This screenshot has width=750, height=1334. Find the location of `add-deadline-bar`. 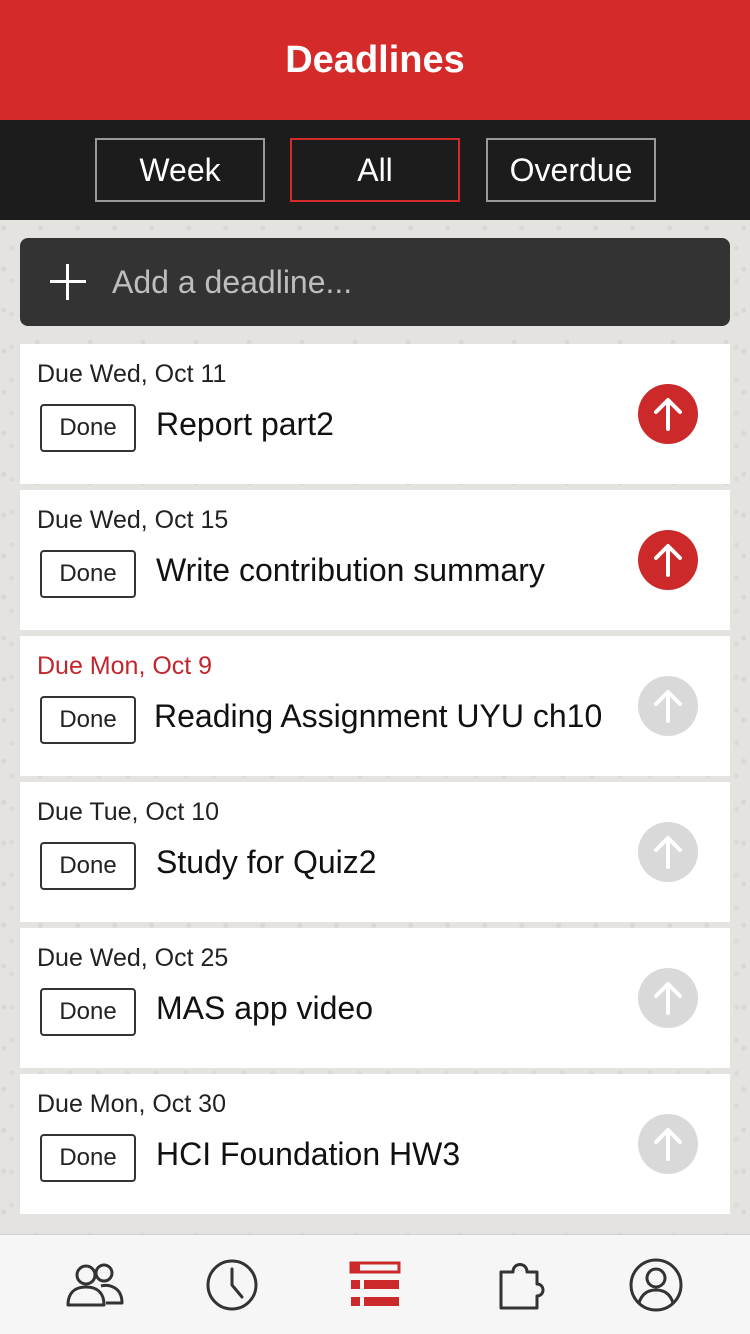

add-deadline-bar is located at coordinates (375, 282).